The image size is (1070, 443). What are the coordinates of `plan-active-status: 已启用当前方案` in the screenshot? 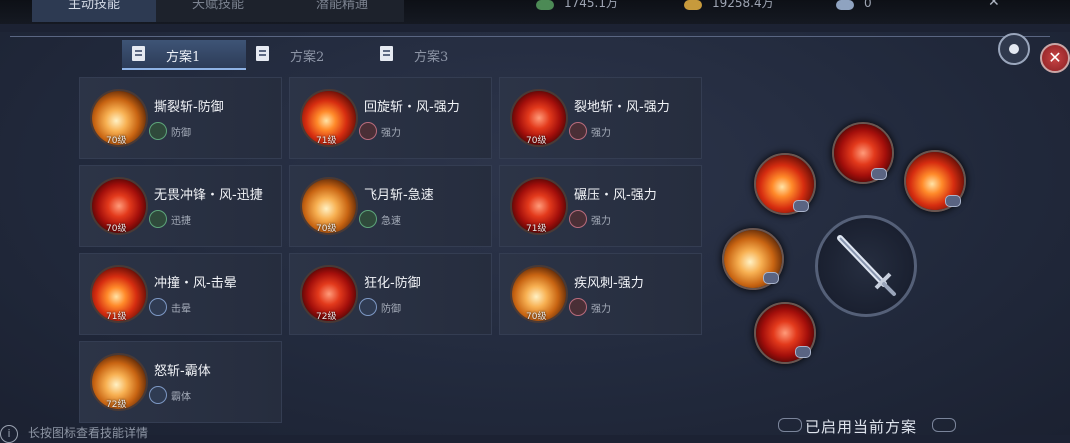 It's located at (861, 427).